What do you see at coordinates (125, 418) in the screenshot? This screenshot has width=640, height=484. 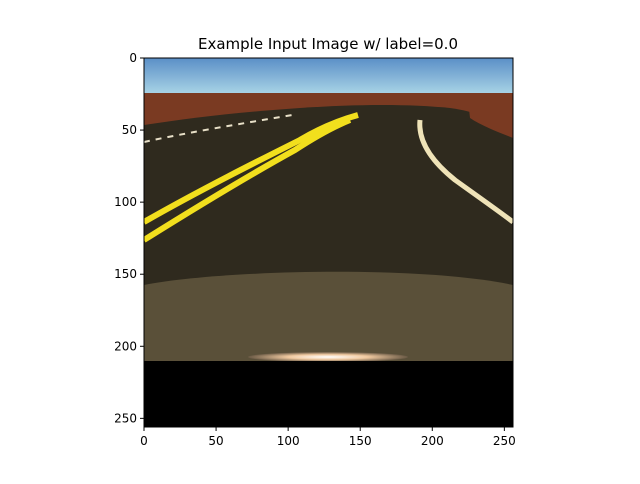 I see `y-tick-label: 250` at bounding box center [125, 418].